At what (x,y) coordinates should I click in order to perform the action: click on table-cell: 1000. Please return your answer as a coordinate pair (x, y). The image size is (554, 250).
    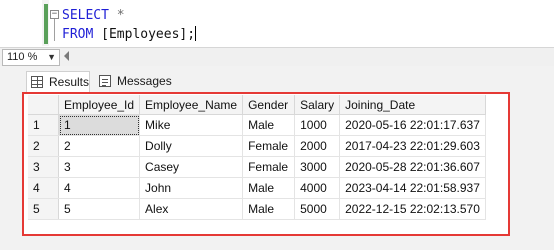
    Looking at the image, I should click on (317, 125).